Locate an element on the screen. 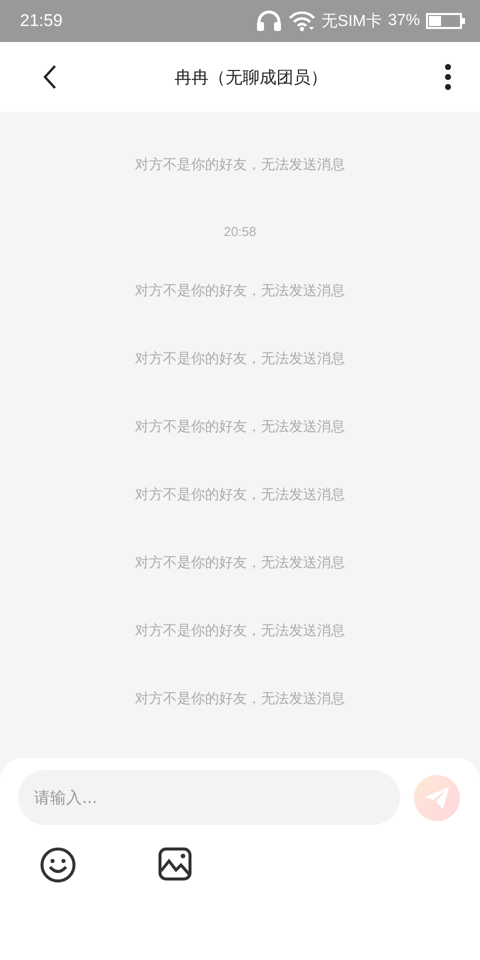 This screenshot has width=480, height=960. chat-title: 冉冉（无聊成团员） is located at coordinates (251, 77).